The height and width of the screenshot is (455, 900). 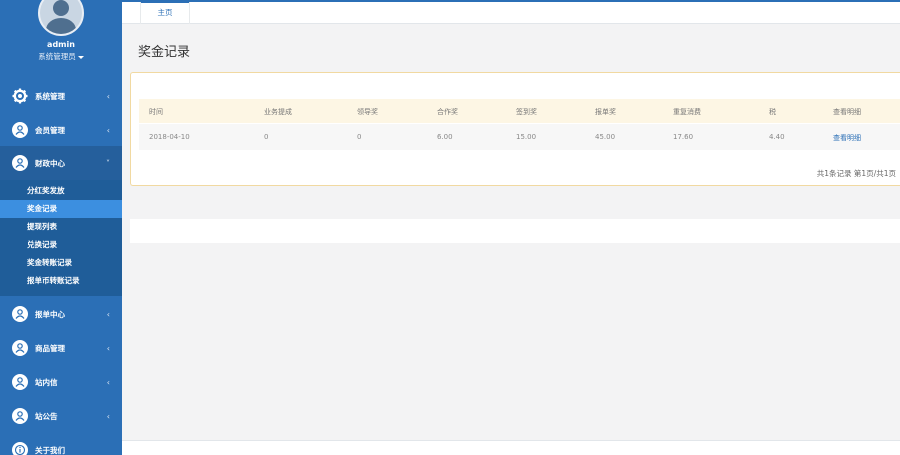 What do you see at coordinates (447, 112) in the screenshot?
I see `column-header: 合作奖` at bounding box center [447, 112].